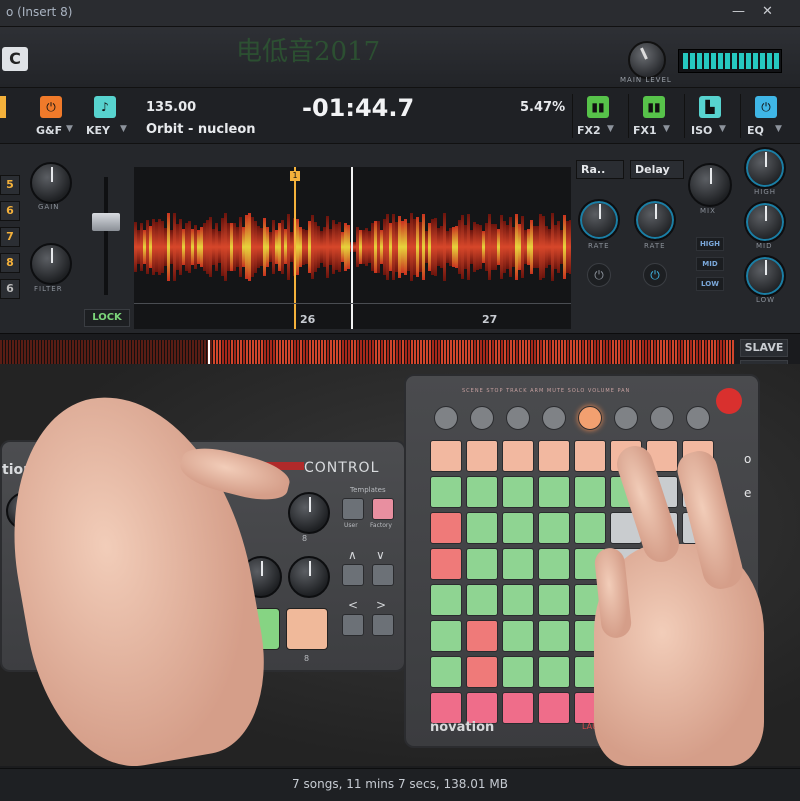 This screenshot has width=800, height=801. Describe the element at coordinates (655, 220) in the screenshot. I see `fx1-rate-knob` at that location.